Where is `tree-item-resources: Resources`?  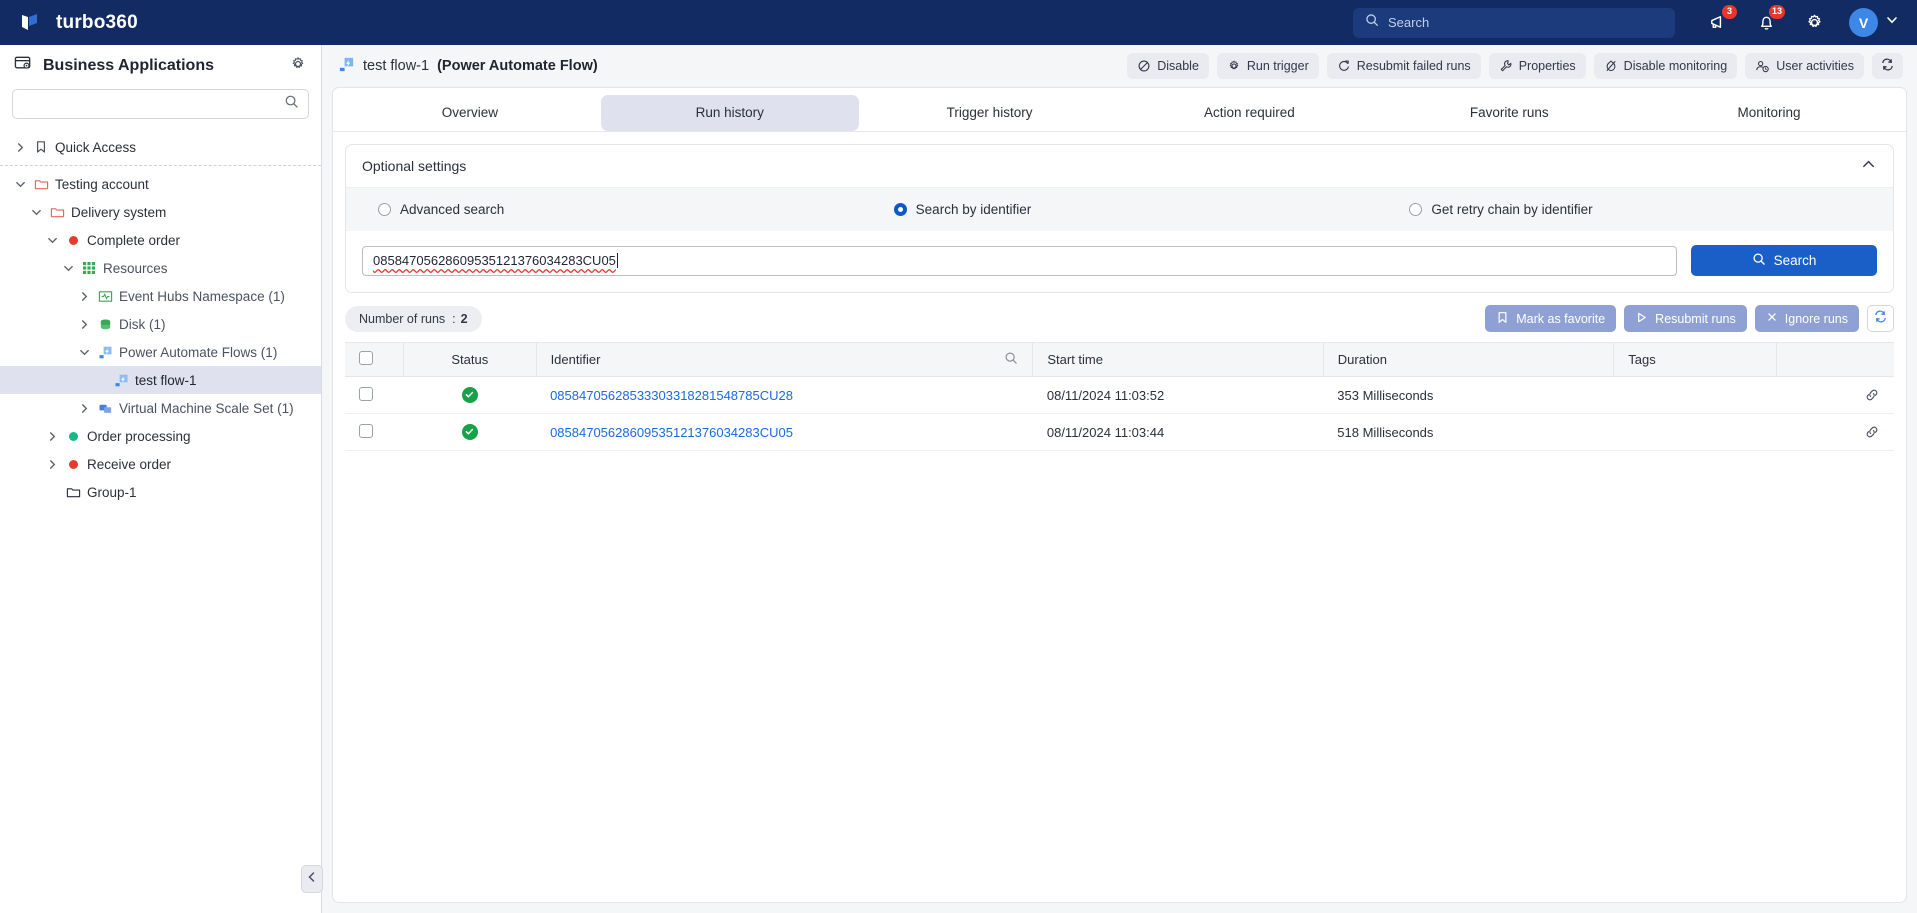 tree-item-resources: Resources is located at coordinates (160, 268).